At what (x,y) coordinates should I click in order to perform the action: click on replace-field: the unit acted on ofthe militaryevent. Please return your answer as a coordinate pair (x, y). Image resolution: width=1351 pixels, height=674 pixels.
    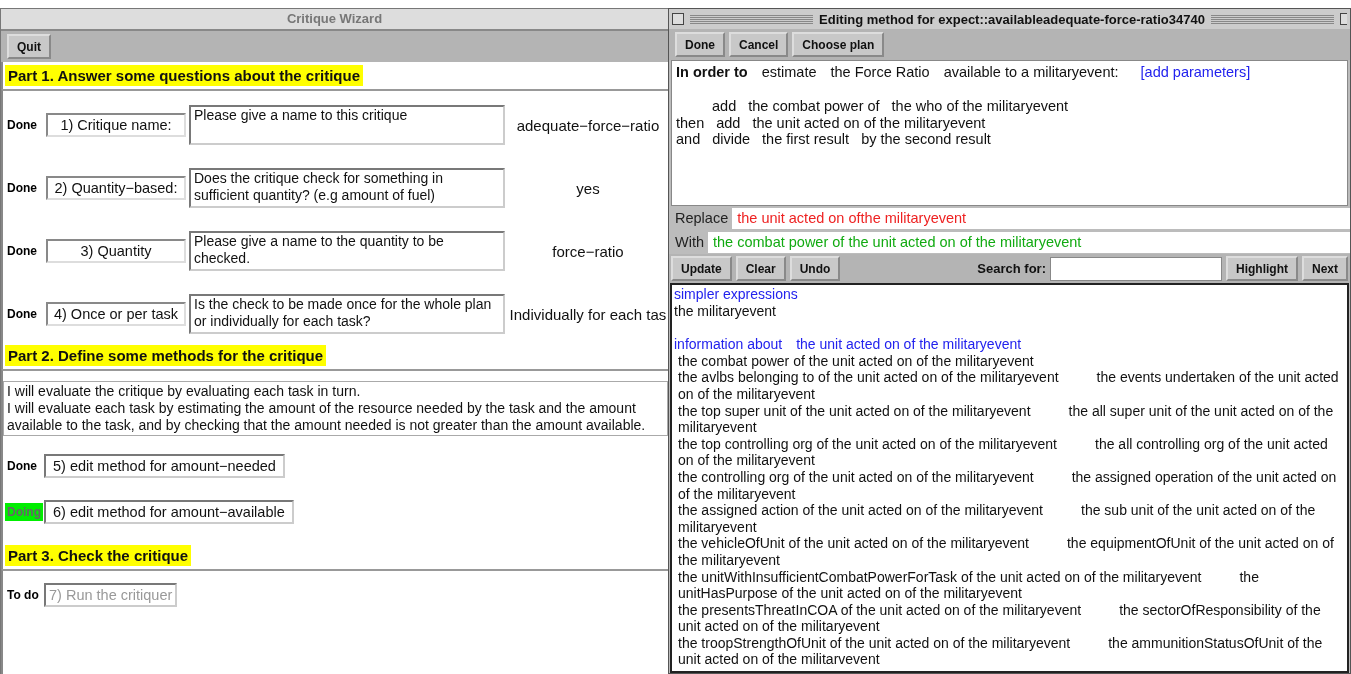
    Looking at the image, I should click on (1041, 218).